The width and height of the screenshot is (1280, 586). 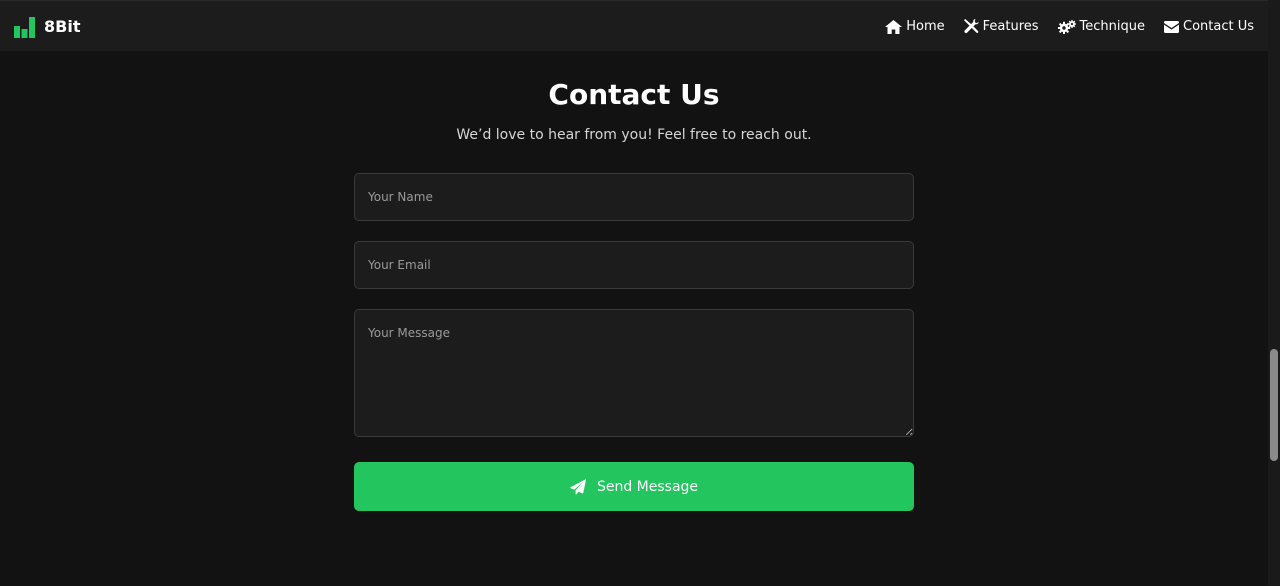 I want to click on send-message-button: Send Message, so click(x=634, y=486).